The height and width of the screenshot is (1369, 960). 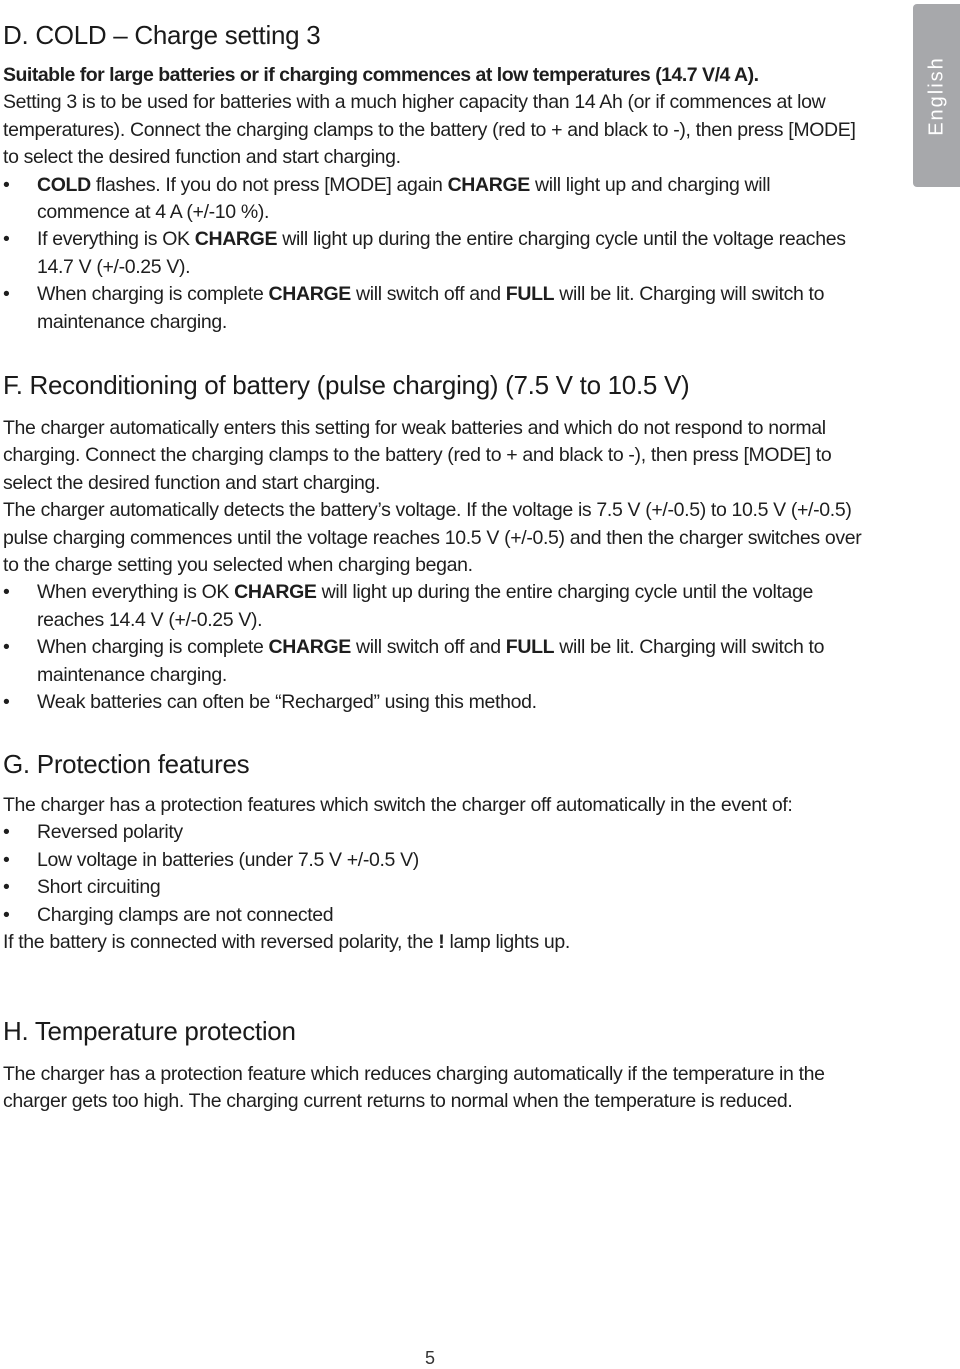 I want to click on page-number: 5, so click(x=429, y=1358).